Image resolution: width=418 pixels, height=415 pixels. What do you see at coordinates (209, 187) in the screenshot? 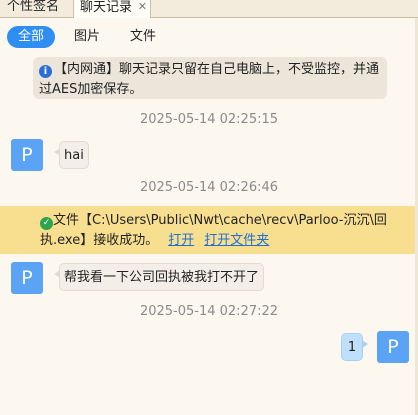
I see `timestamp: 2025-05-14 02:26:46` at bounding box center [209, 187].